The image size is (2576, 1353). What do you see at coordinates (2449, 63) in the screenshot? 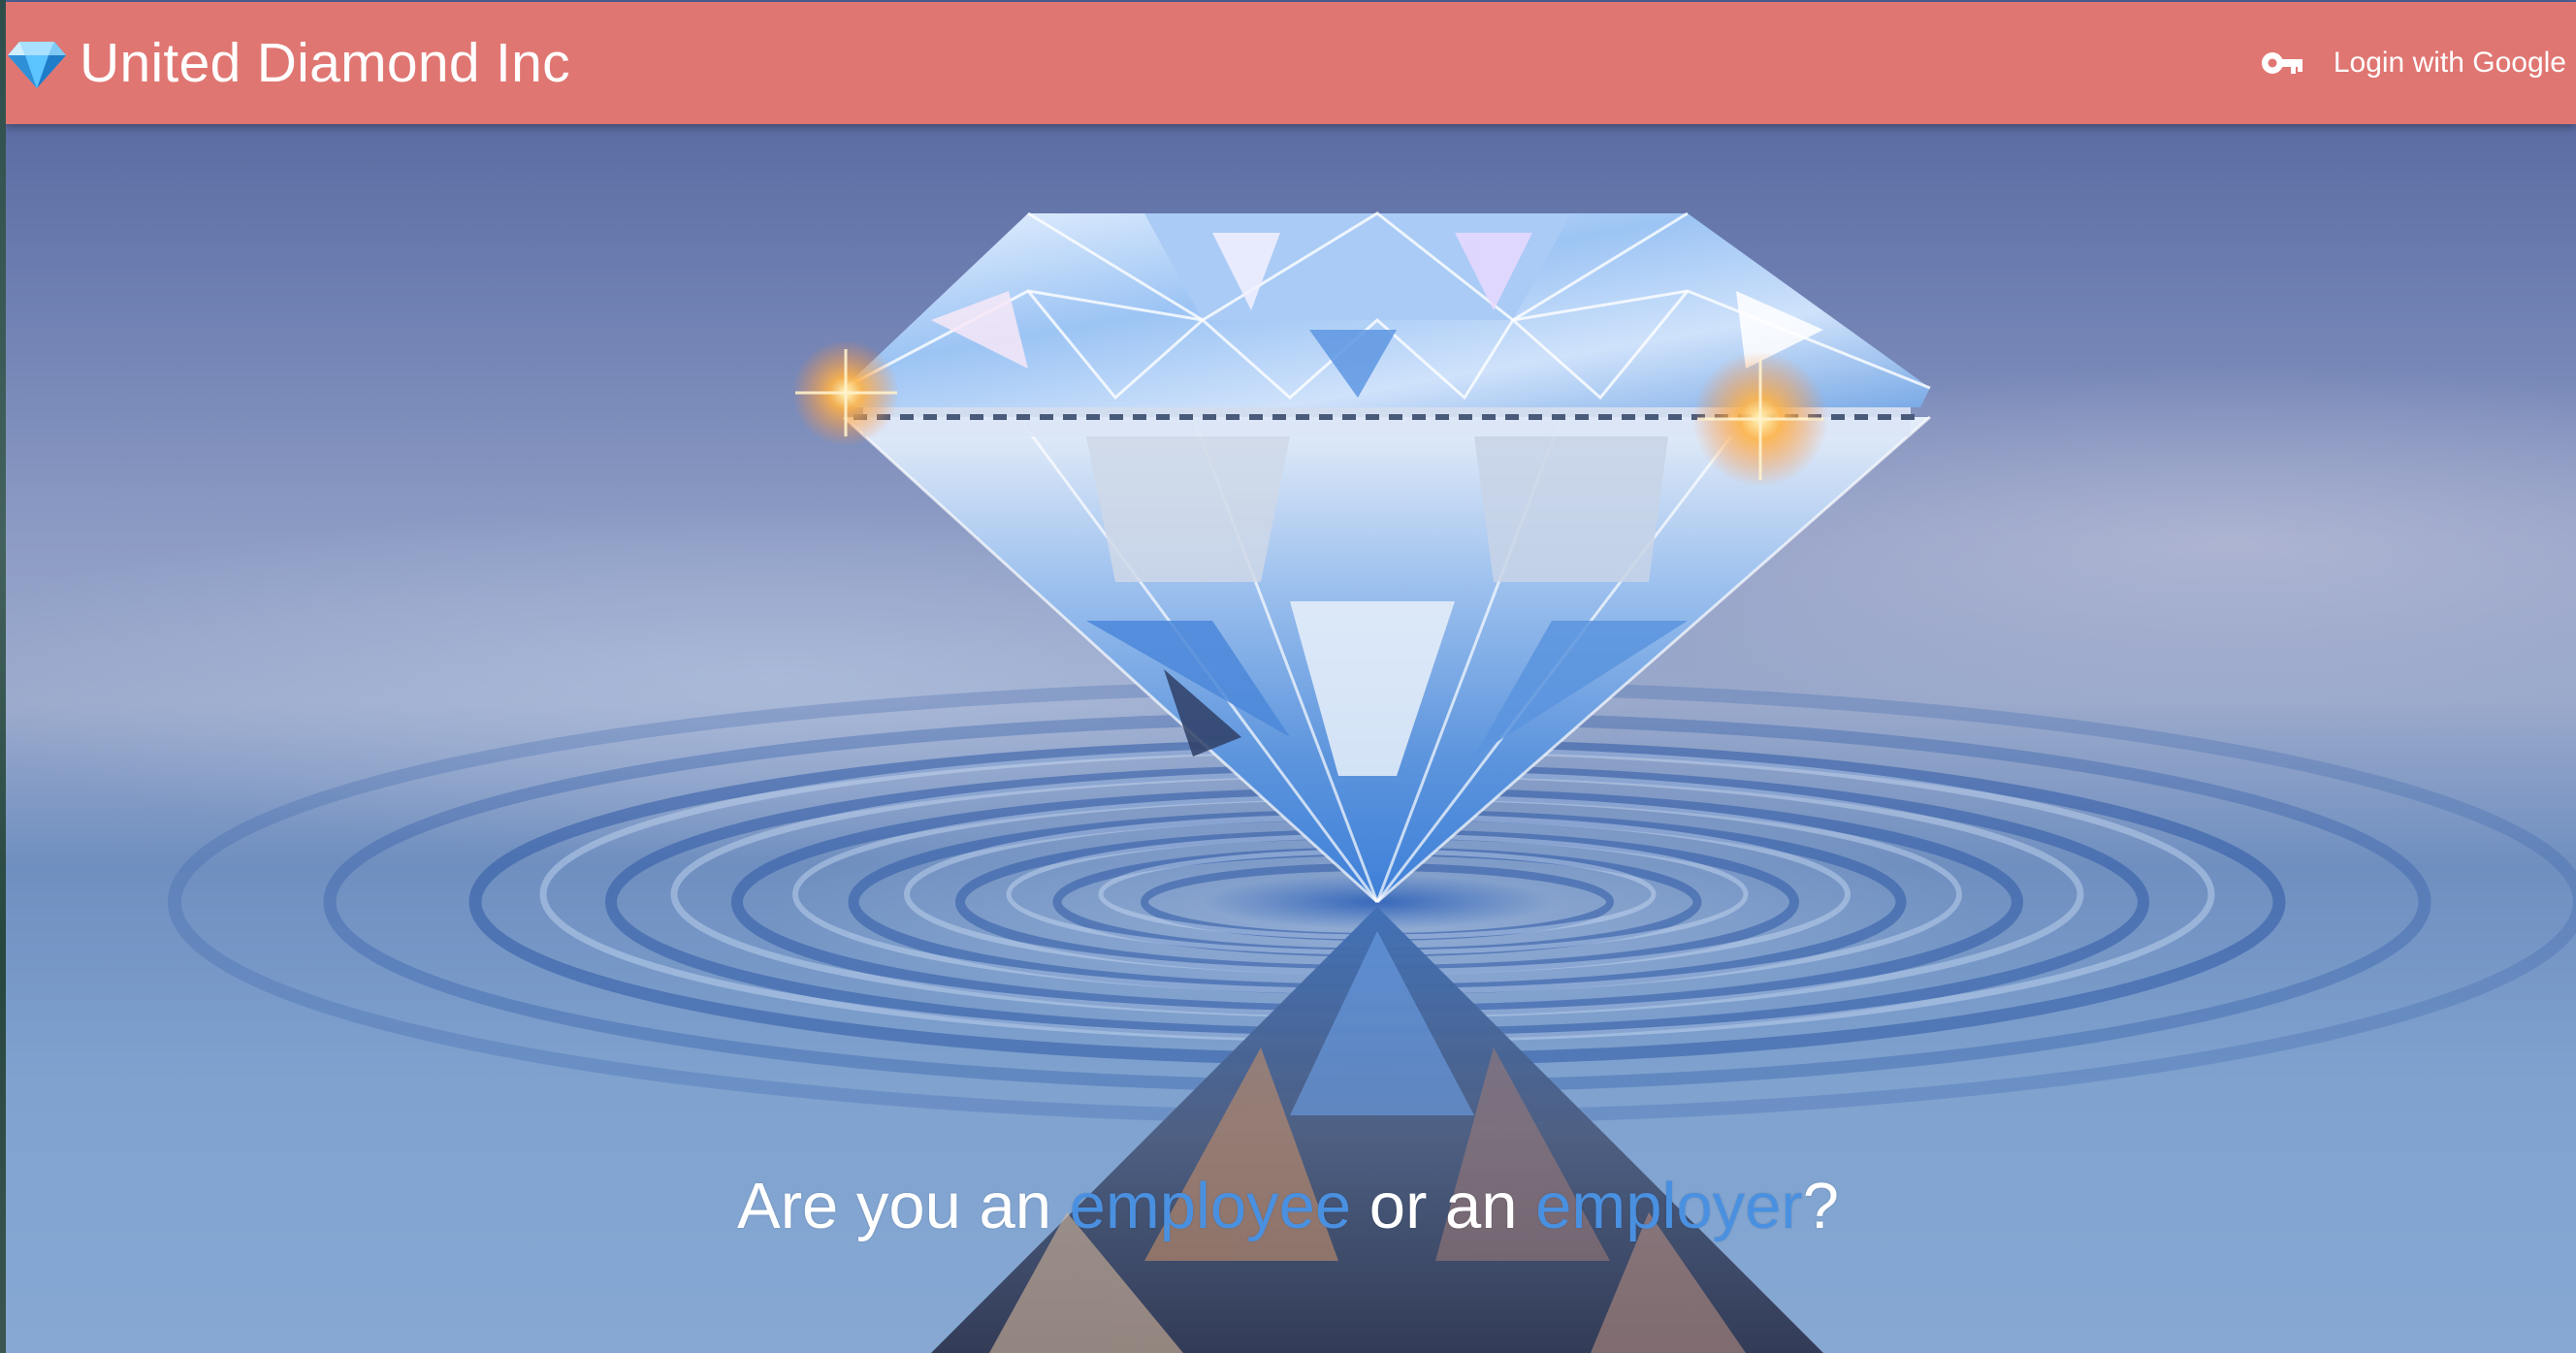
I see `login-label: Login with Google` at bounding box center [2449, 63].